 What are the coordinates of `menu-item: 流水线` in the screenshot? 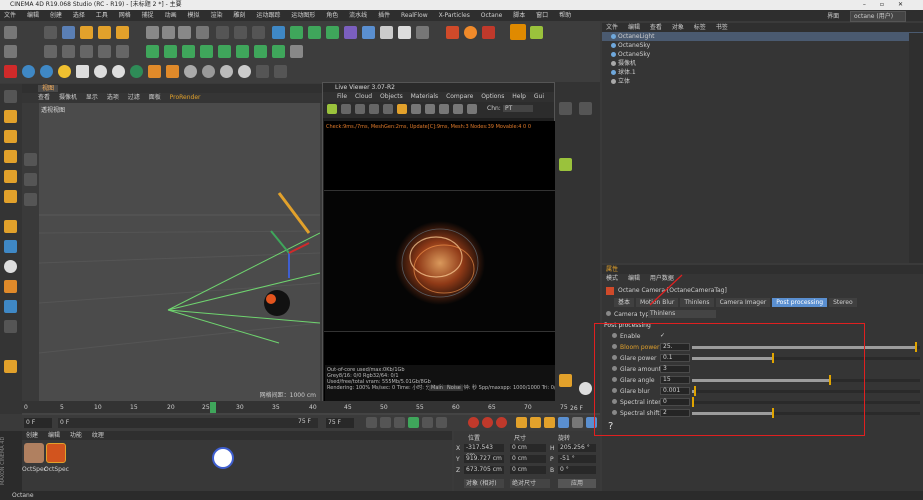 It's located at (358, 15).